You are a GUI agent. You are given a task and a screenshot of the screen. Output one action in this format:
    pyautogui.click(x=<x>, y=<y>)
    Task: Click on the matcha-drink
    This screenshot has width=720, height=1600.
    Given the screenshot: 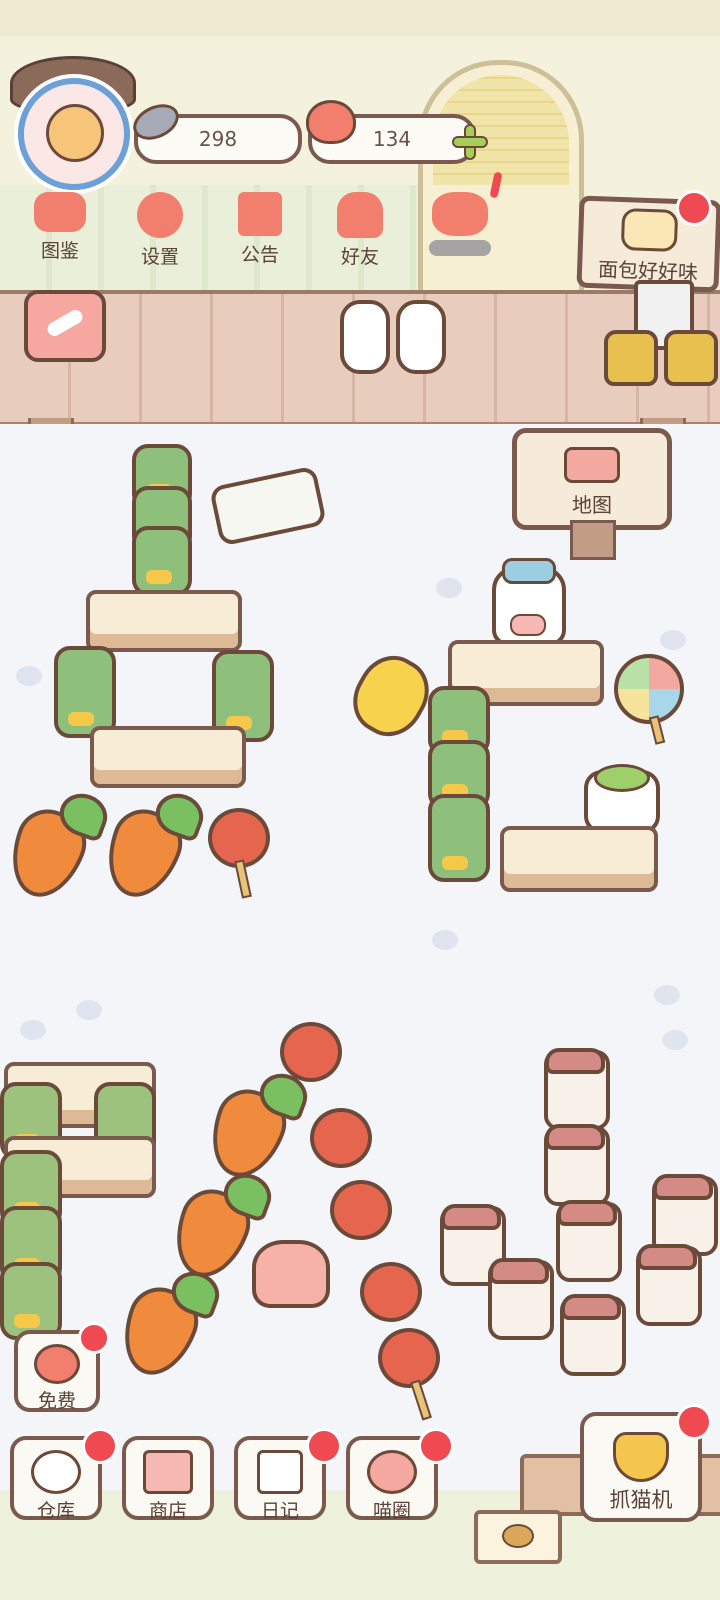 What is the action you would take?
    pyautogui.click(x=622, y=799)
    